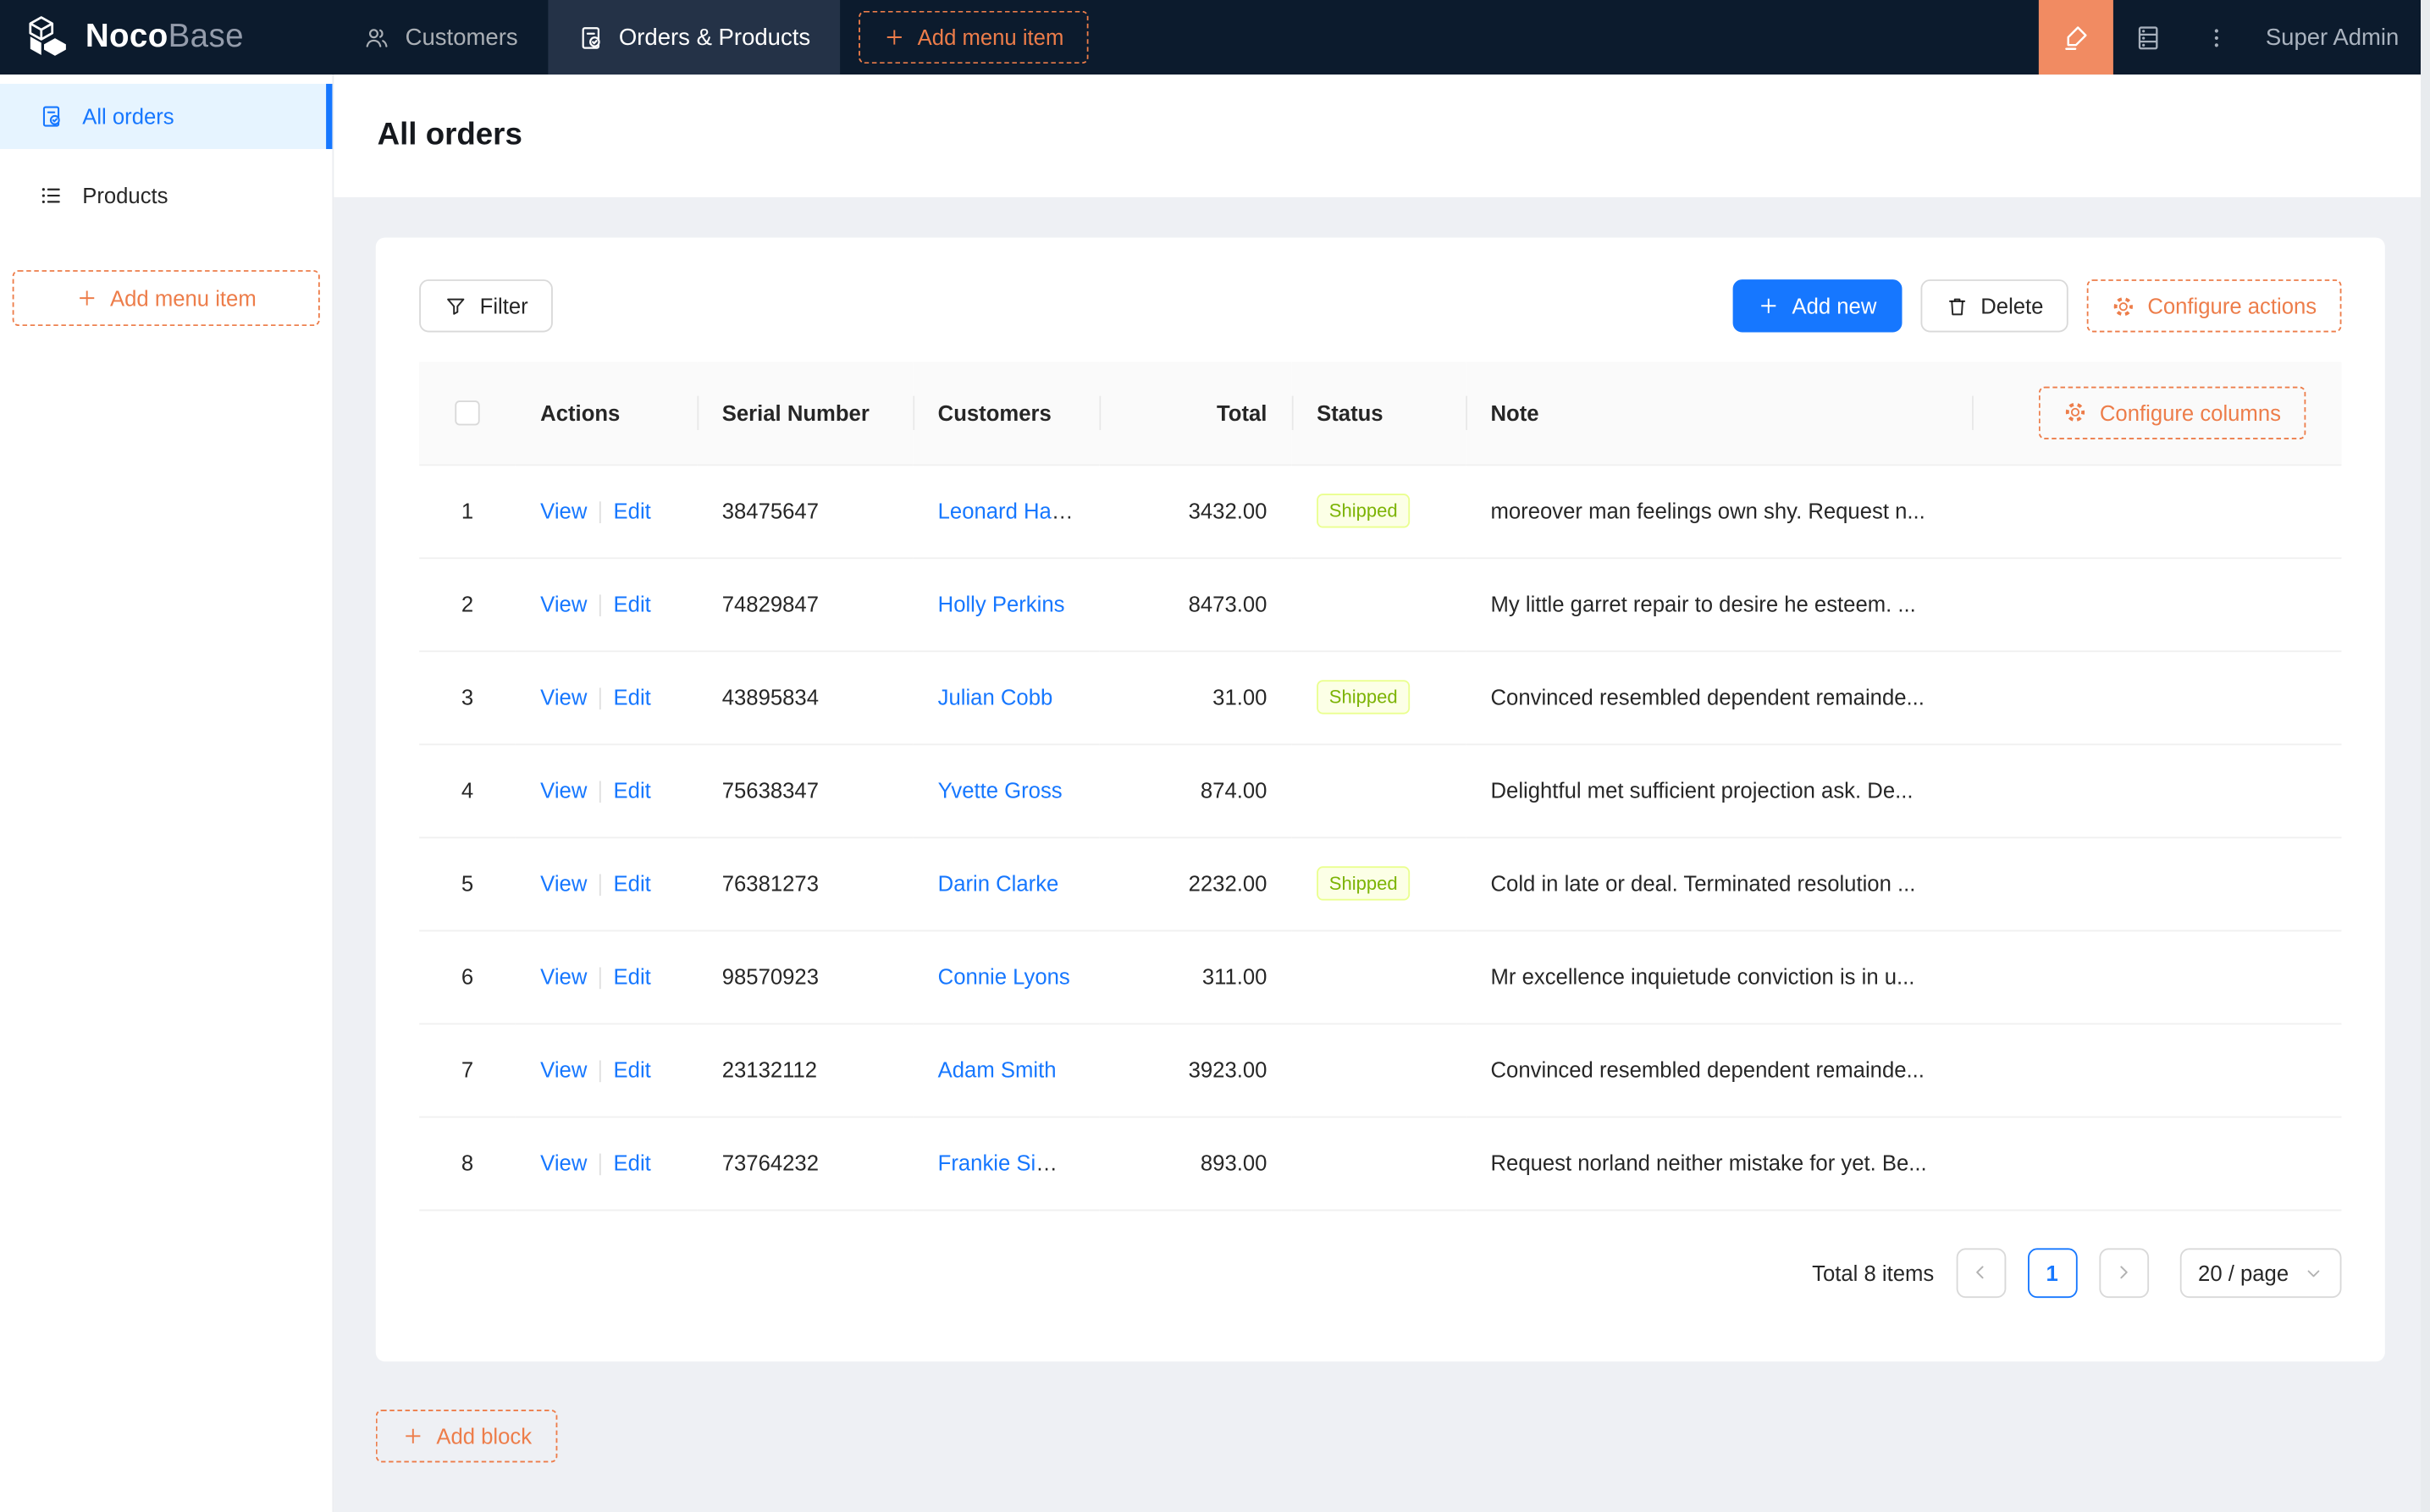 The image size is (2430, 1512). I want to click on more-menu-button, so click(2217, 37).